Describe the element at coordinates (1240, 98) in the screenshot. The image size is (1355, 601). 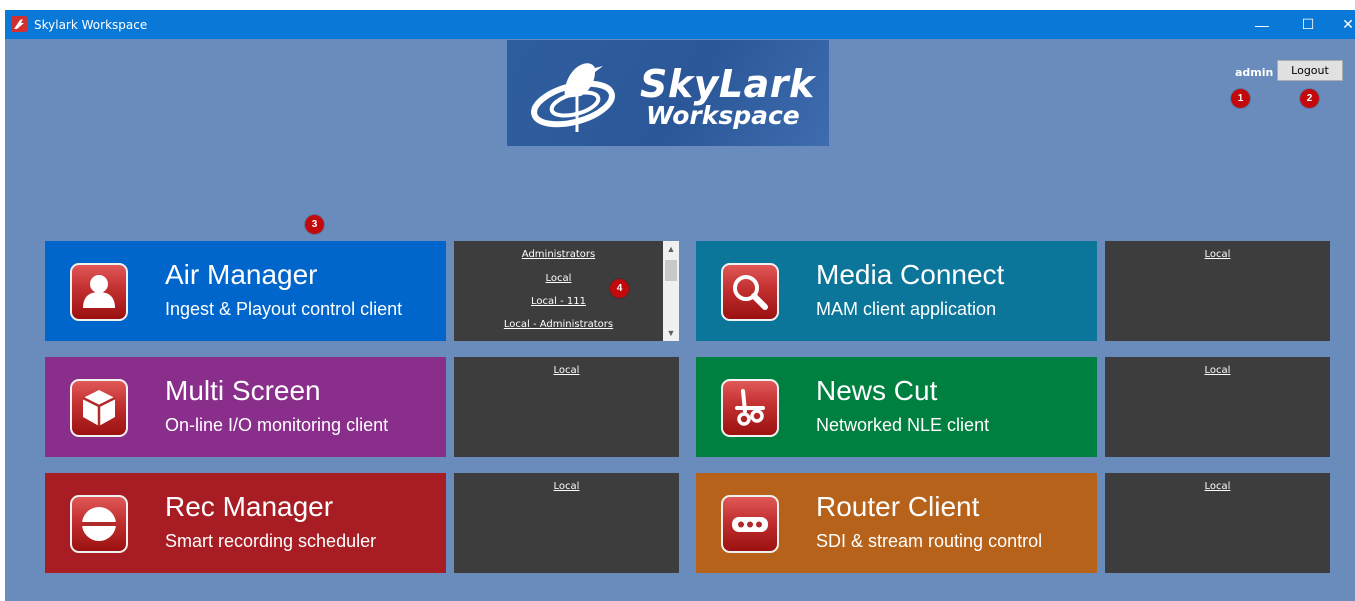
I see `annotation-marker-1: 1` at that location.